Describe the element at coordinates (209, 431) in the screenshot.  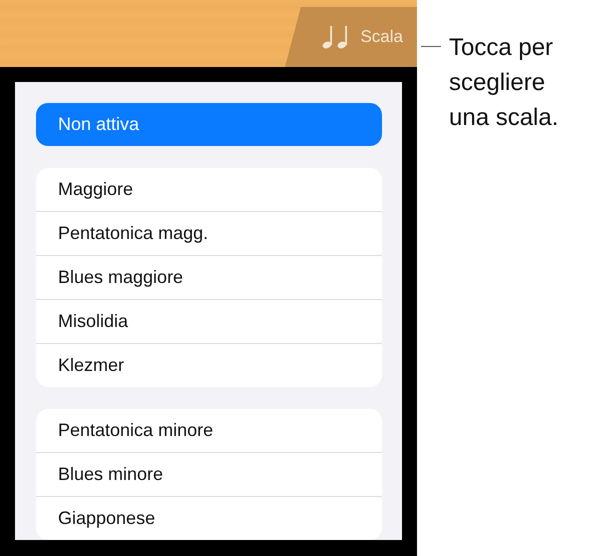
I see `scale-item: Pentatonica minore` at that location.